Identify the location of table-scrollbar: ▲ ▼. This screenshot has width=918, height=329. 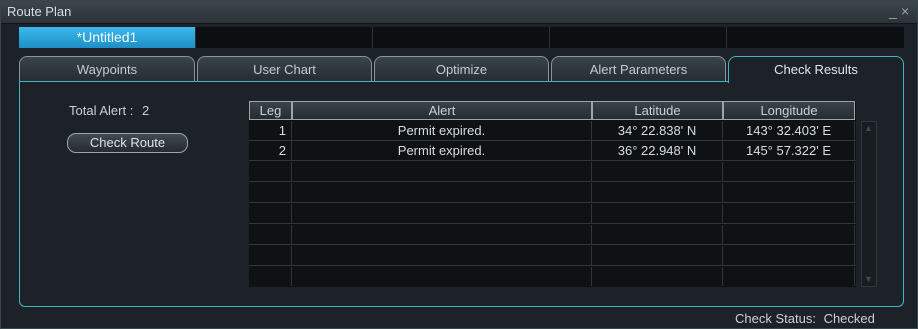
(869, 204).